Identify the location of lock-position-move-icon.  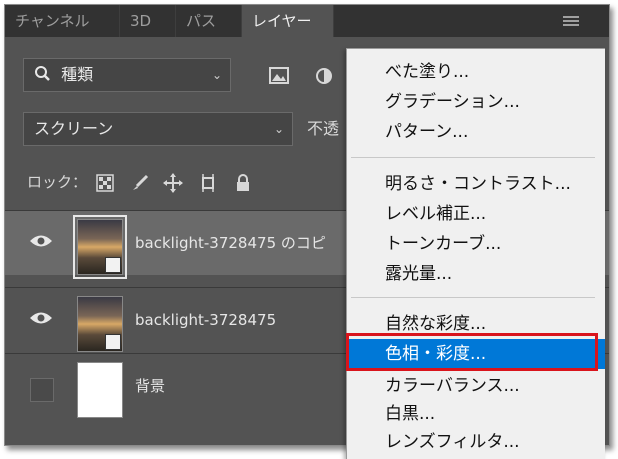
(173, 182).